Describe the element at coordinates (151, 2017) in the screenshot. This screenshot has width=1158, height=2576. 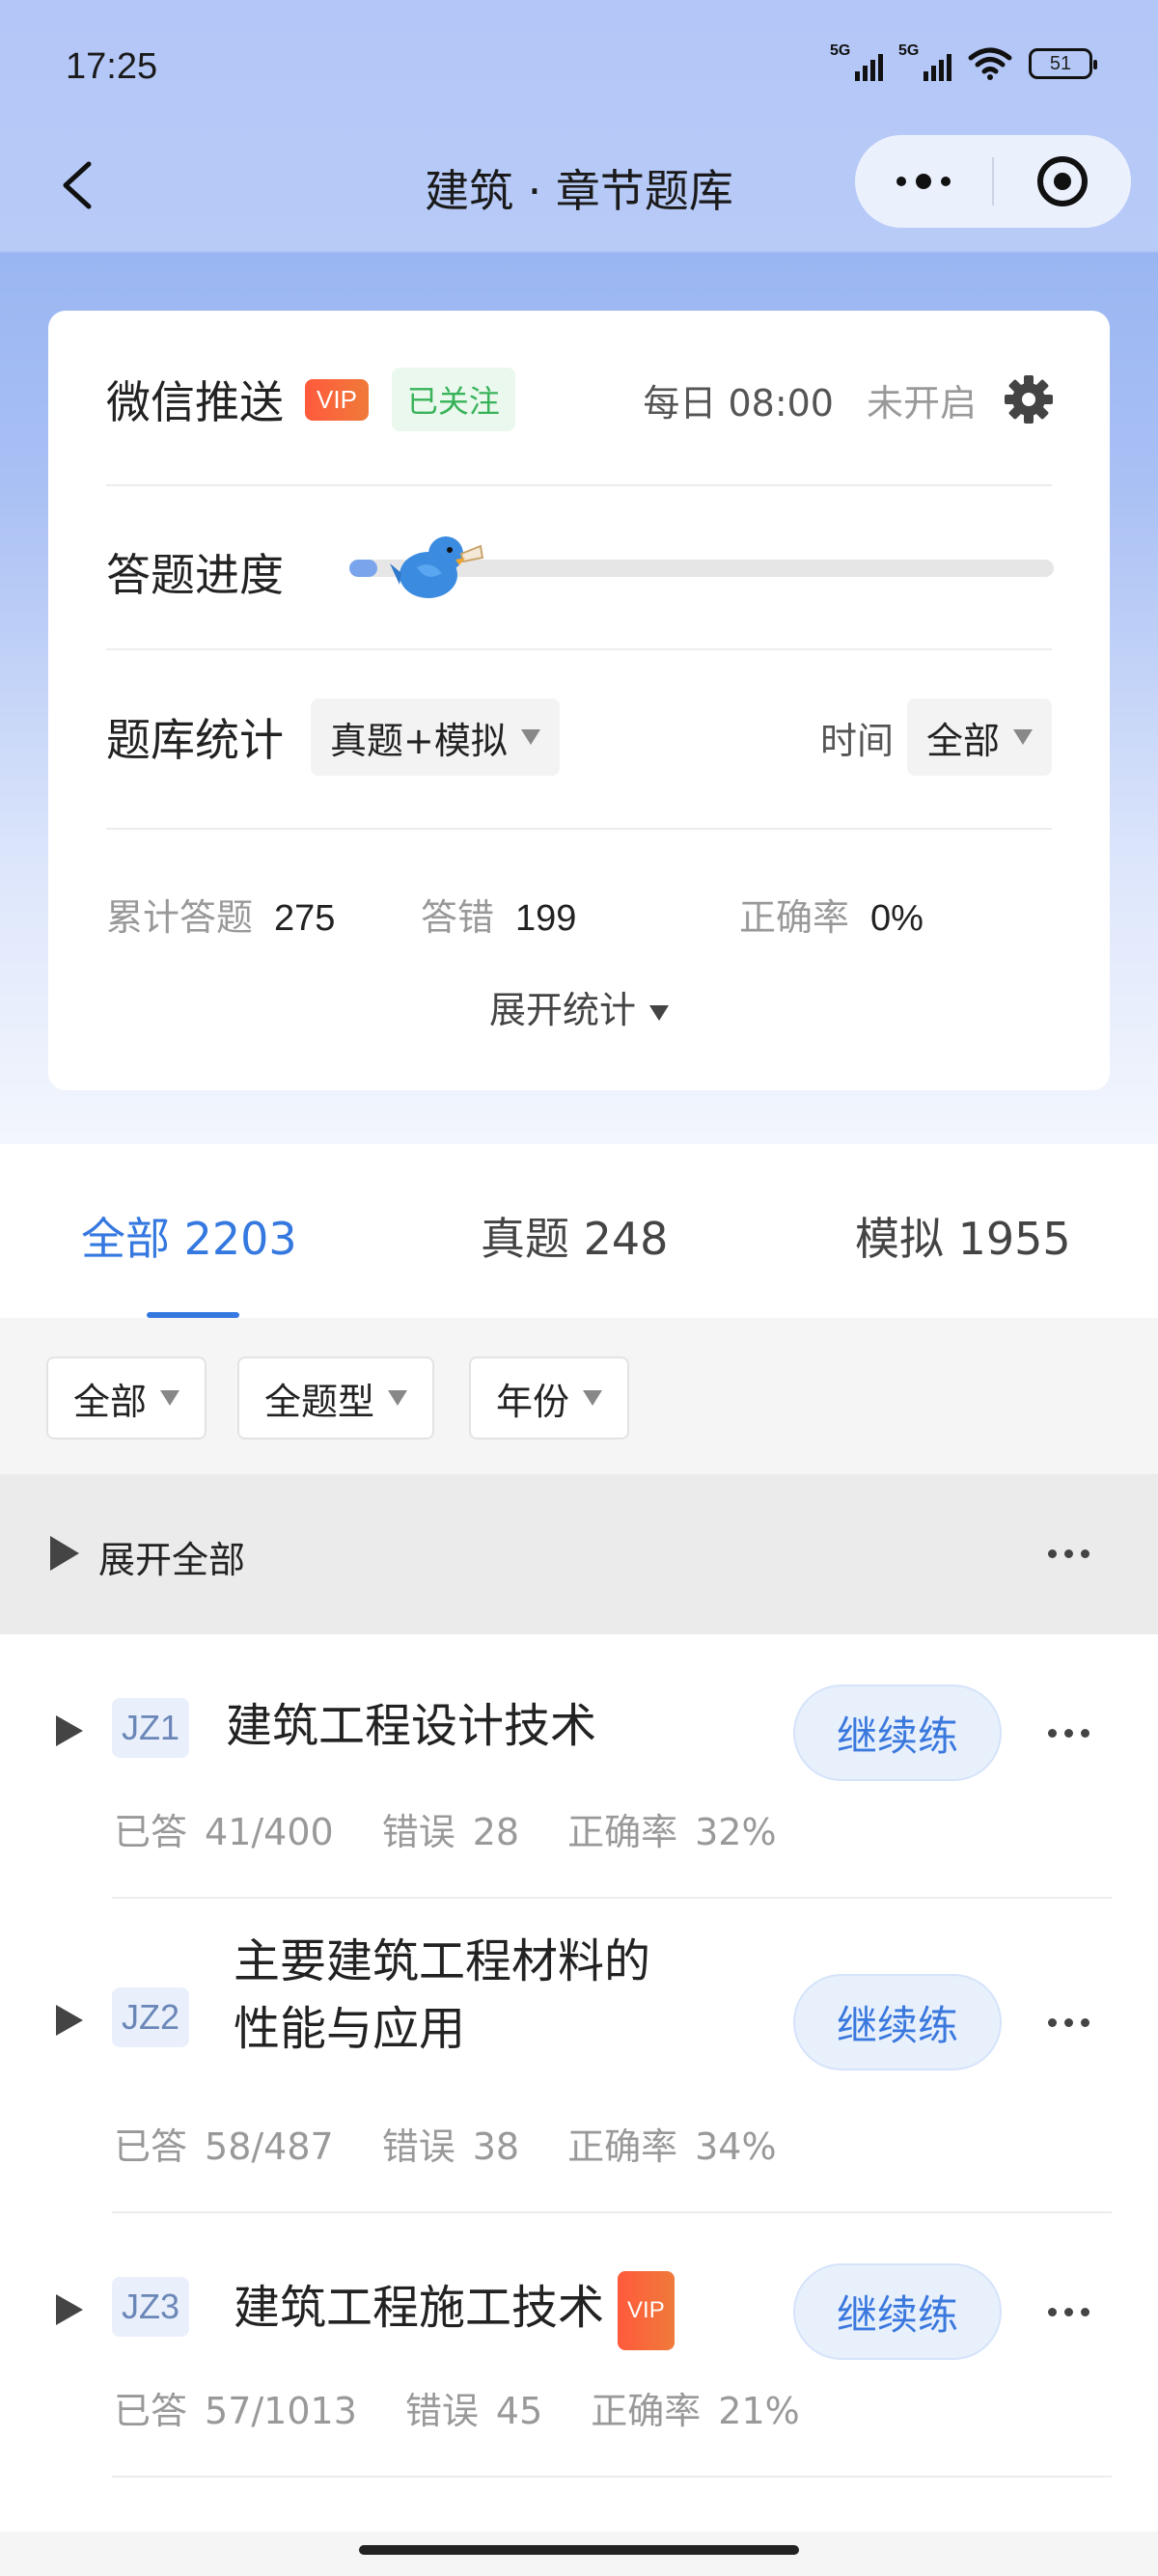
I see `chapter-code: JZ2` at that location.